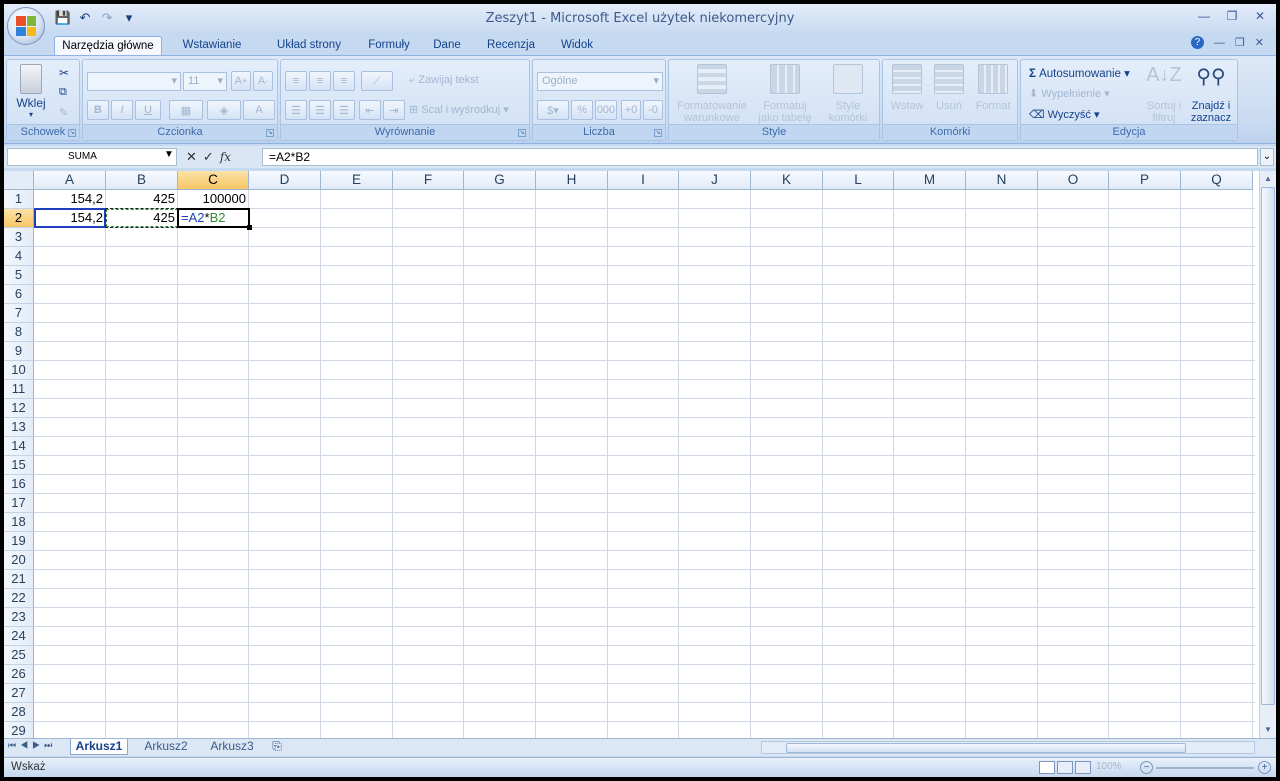  Describe the element at coordinates (224, 110) in the screenshot. I see `fill-color-icon: ◈` at that location.